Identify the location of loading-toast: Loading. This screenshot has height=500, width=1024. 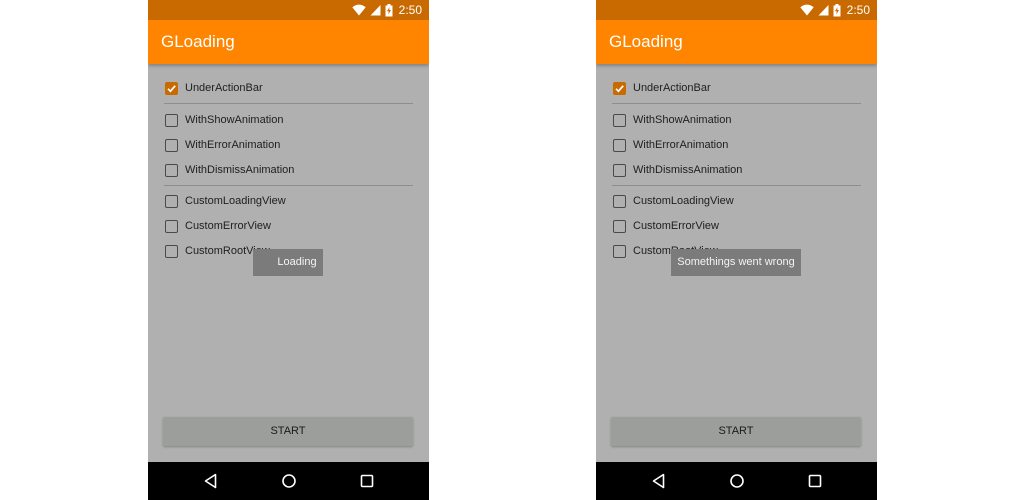
(288, 262).